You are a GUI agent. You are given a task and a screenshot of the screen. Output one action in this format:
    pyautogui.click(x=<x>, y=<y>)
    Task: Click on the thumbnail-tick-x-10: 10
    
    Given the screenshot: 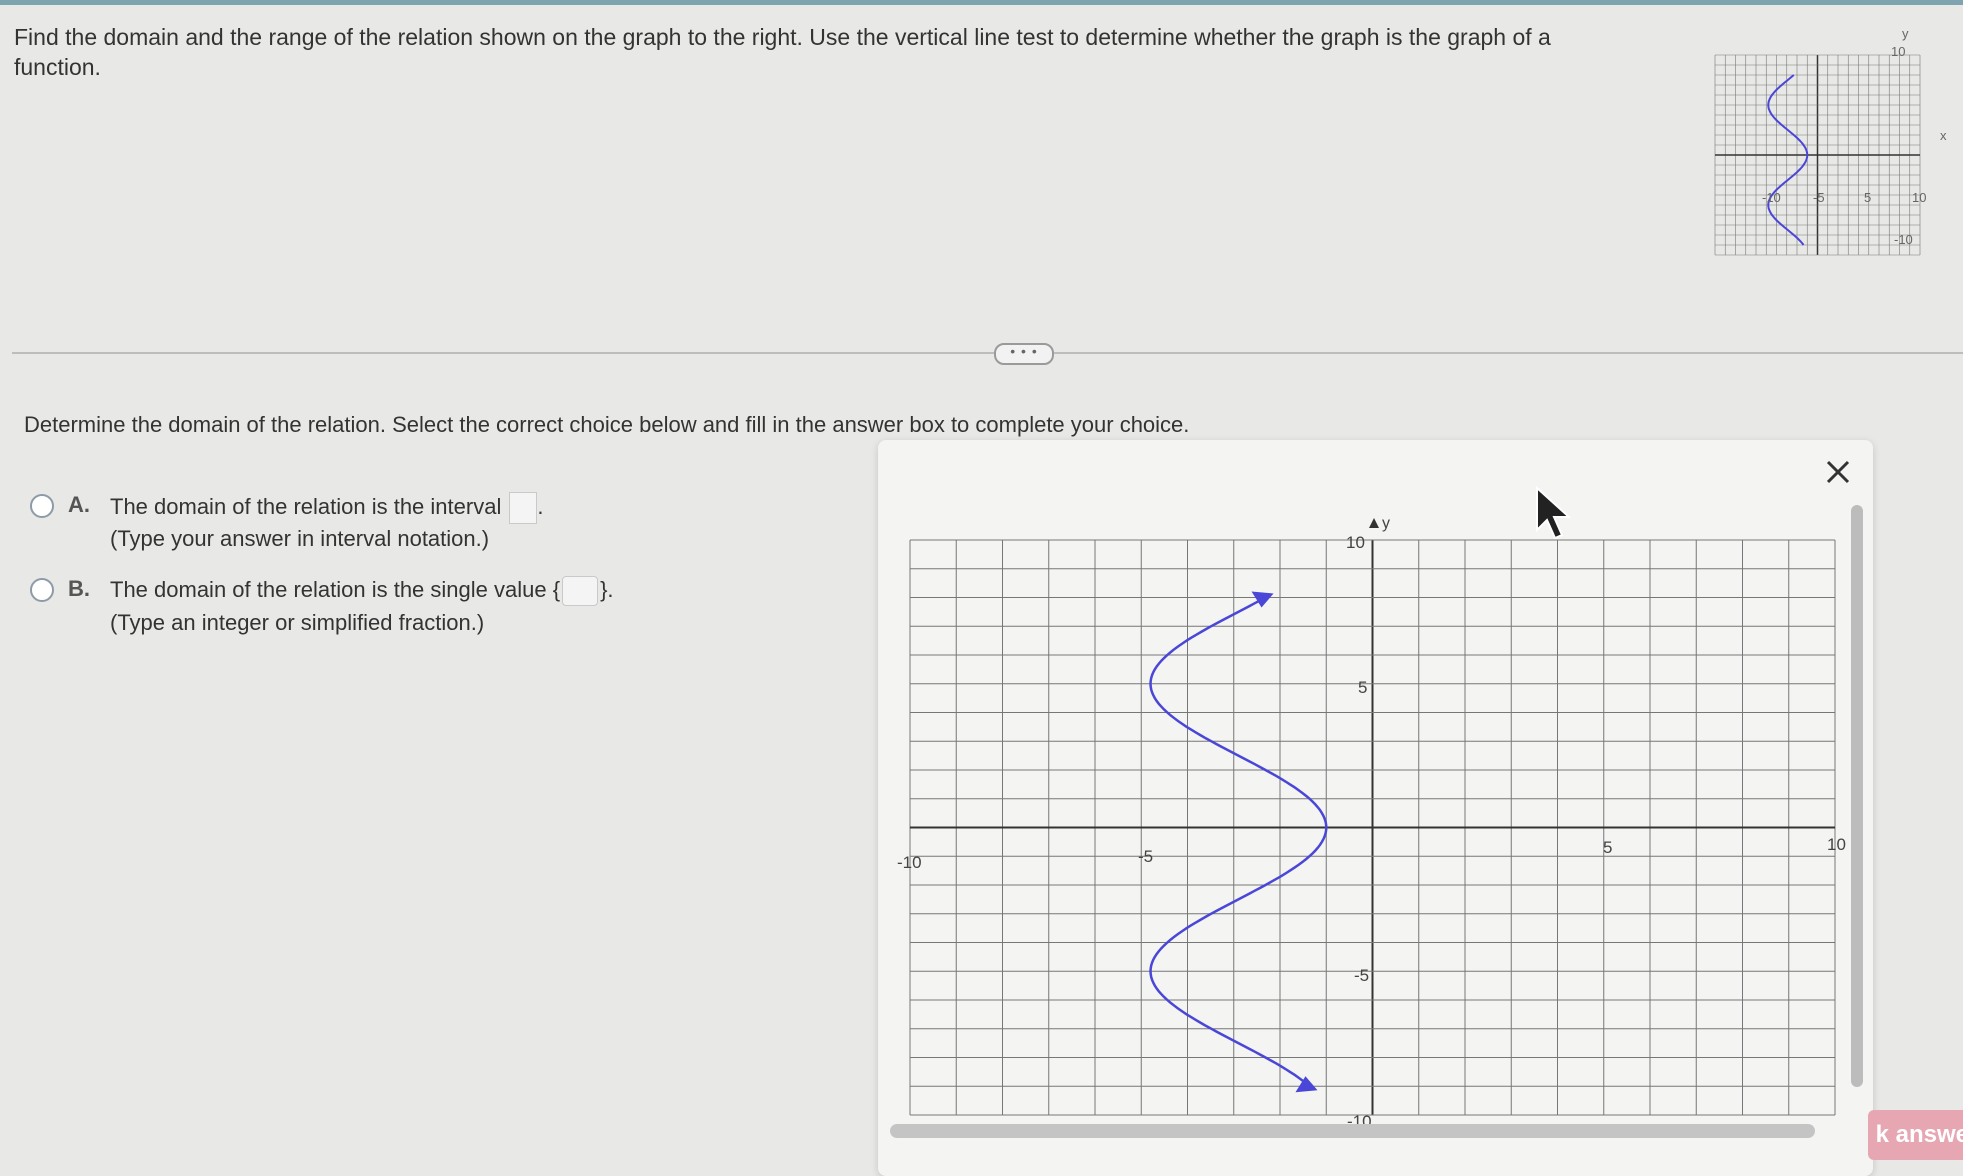 What is the action you would take?
    pyautogui.click(x=1919, y=197)
    